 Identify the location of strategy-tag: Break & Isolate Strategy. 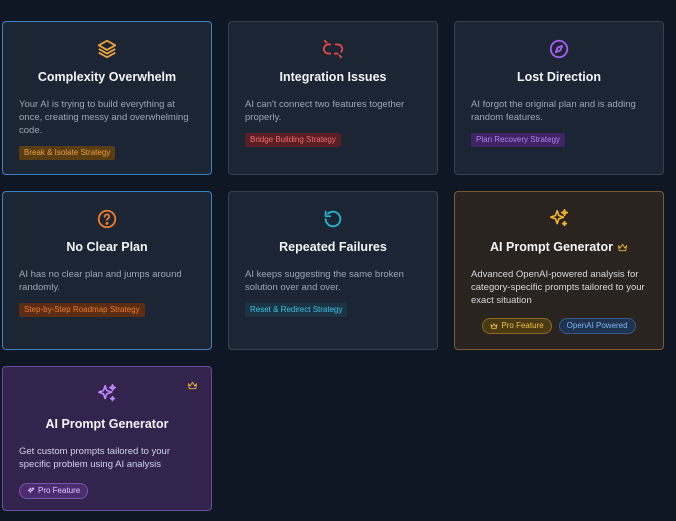
(67, 153).